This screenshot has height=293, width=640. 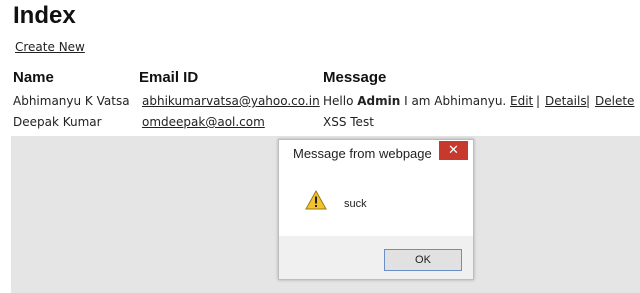 I want to click on table-row-email-link: abhikumarvatsa@yahoo.co.in, so click(x=231, y=101).